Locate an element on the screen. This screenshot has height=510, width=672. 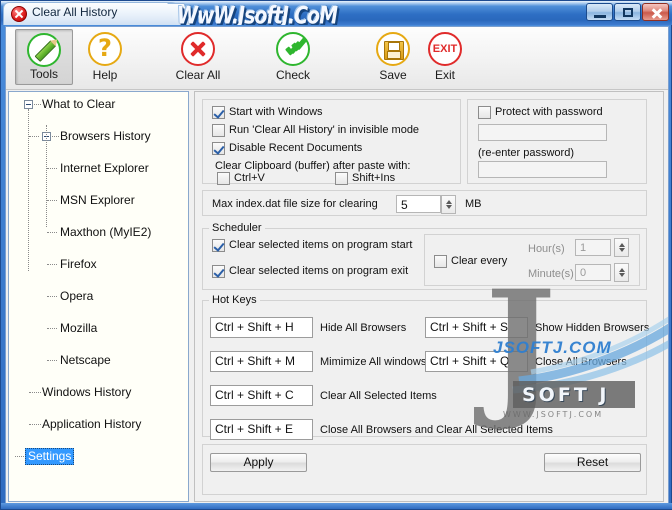
tree-label-what-to-clear: What to Clear is located at coordinates (79, 104).